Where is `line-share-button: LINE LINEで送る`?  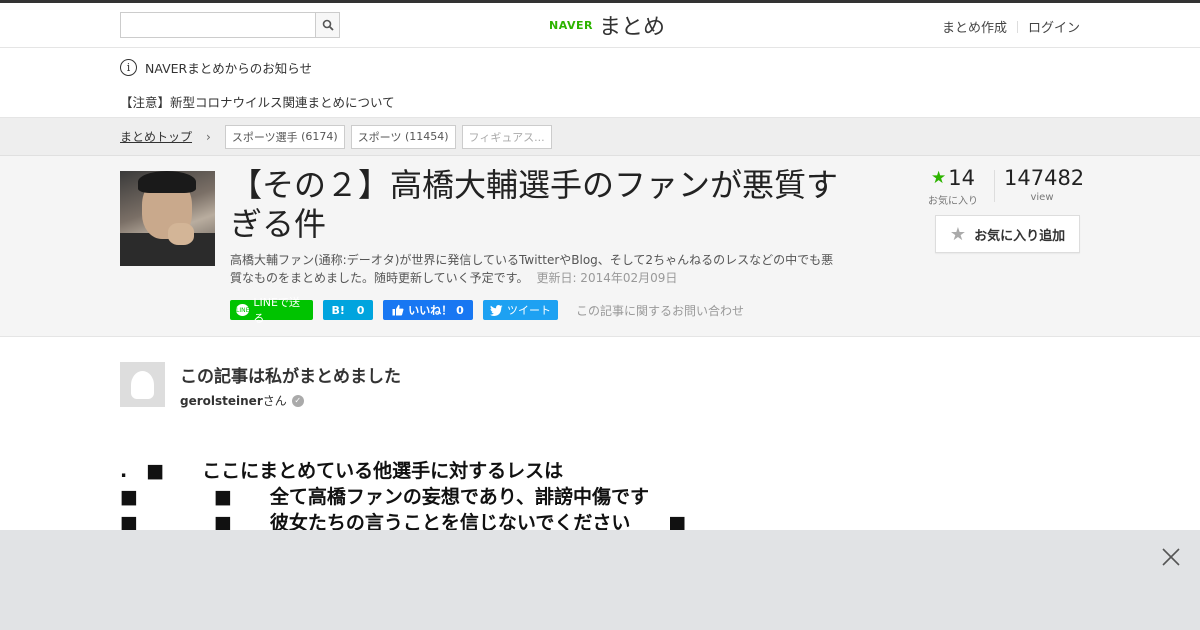
line-share-button: LINE LINEで送る is located at coordinates (271, 310).